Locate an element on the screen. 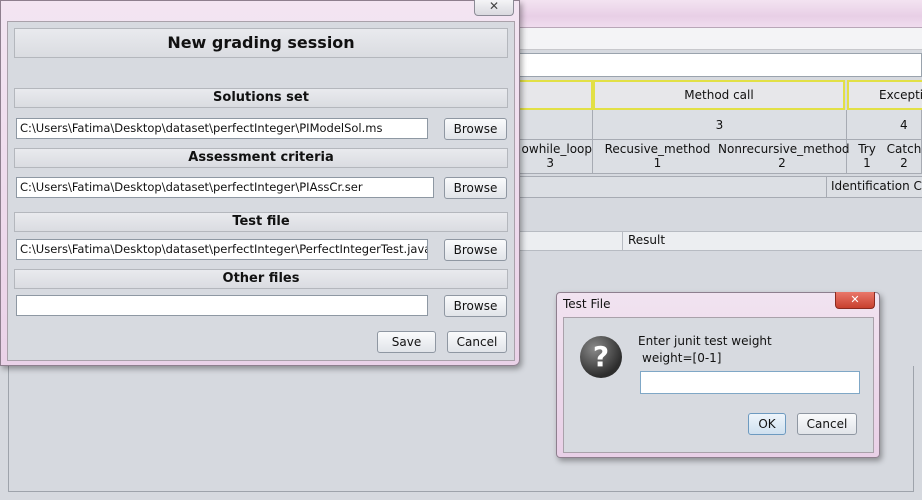 This screenshot has width=922, height=500. weight-input is located at coordinates (750, 382).